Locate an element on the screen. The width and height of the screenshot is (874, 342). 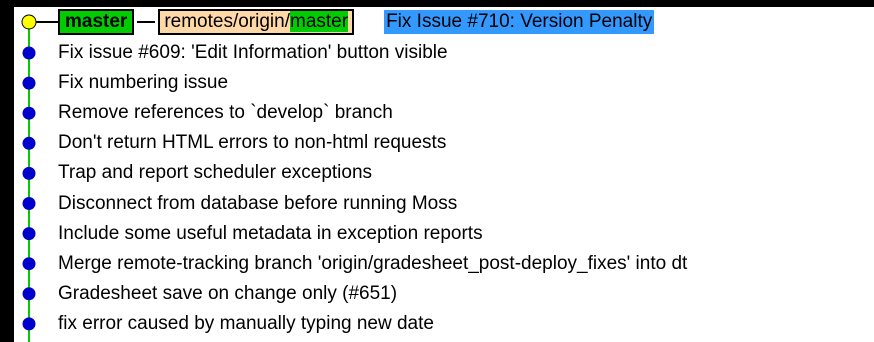
branch-label-connector is located at coordinates (146, 22).